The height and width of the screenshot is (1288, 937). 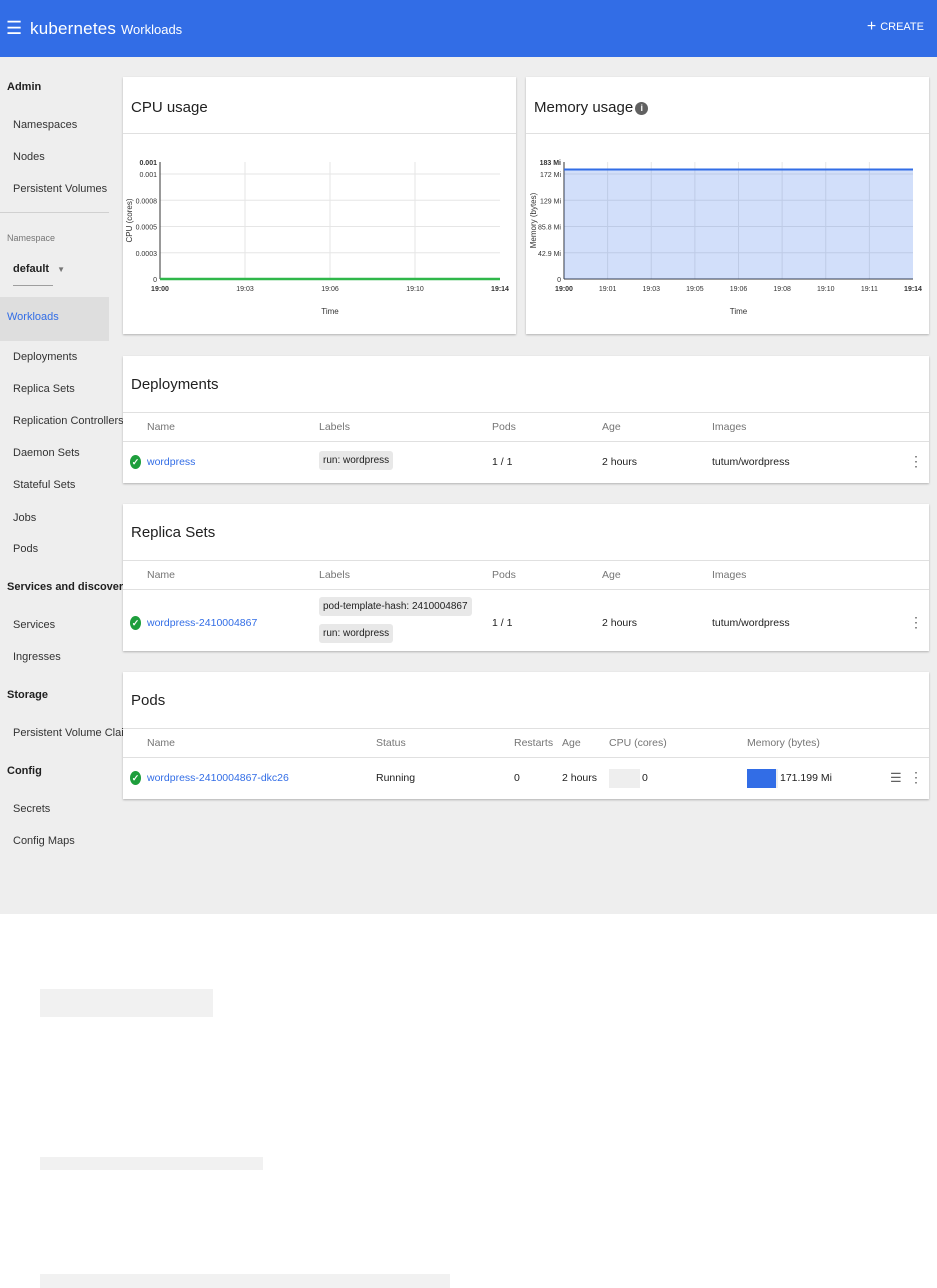 I want to click on col-header-status: Status, so click(x=391, y=743).